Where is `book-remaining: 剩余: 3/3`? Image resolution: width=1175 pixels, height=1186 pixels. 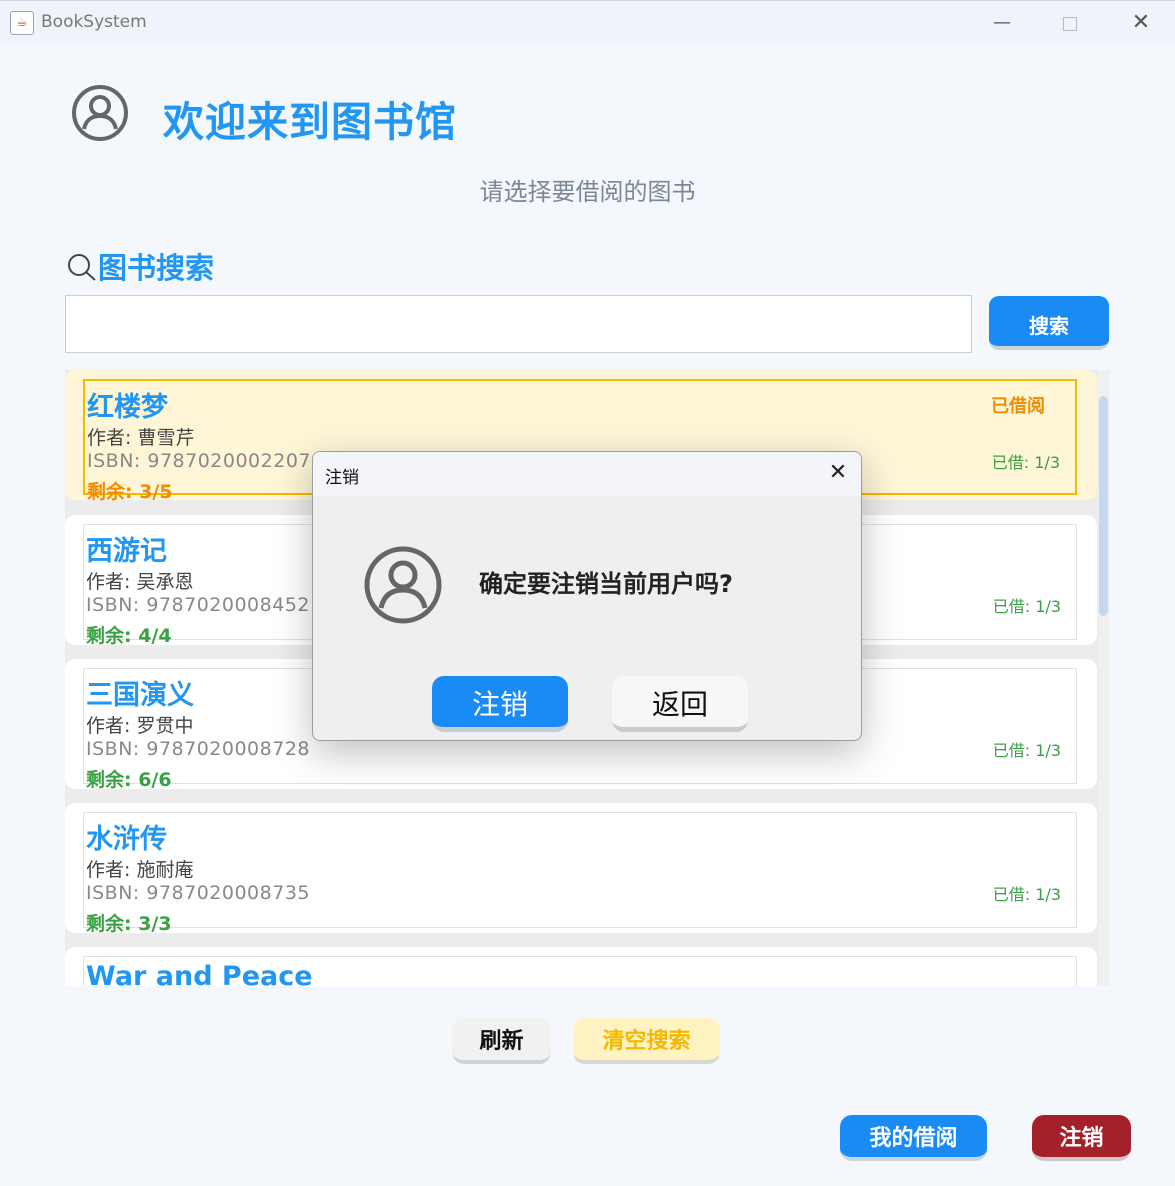 book-remaining: 剩余: 3/3 is located at coordinates (129, 924).